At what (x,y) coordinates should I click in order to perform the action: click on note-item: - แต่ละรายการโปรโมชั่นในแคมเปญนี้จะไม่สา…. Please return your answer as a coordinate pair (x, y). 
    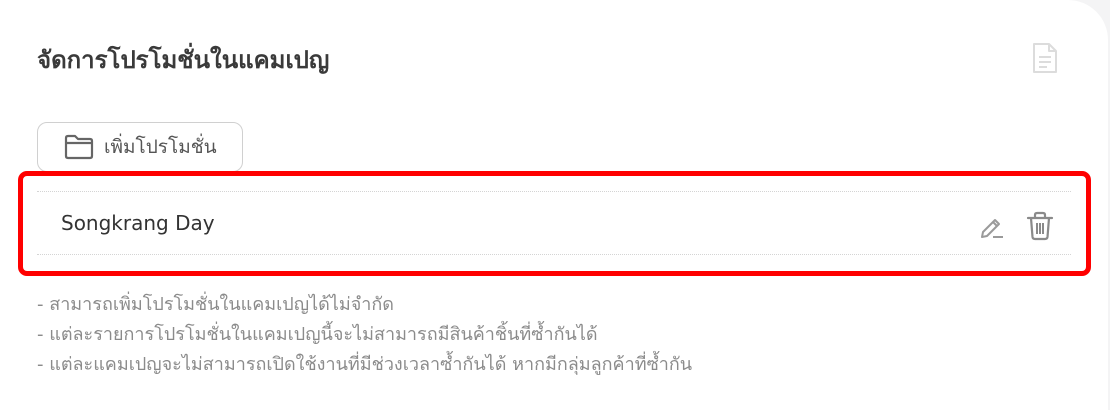
    Looking at the image, I should click on (317, 334).